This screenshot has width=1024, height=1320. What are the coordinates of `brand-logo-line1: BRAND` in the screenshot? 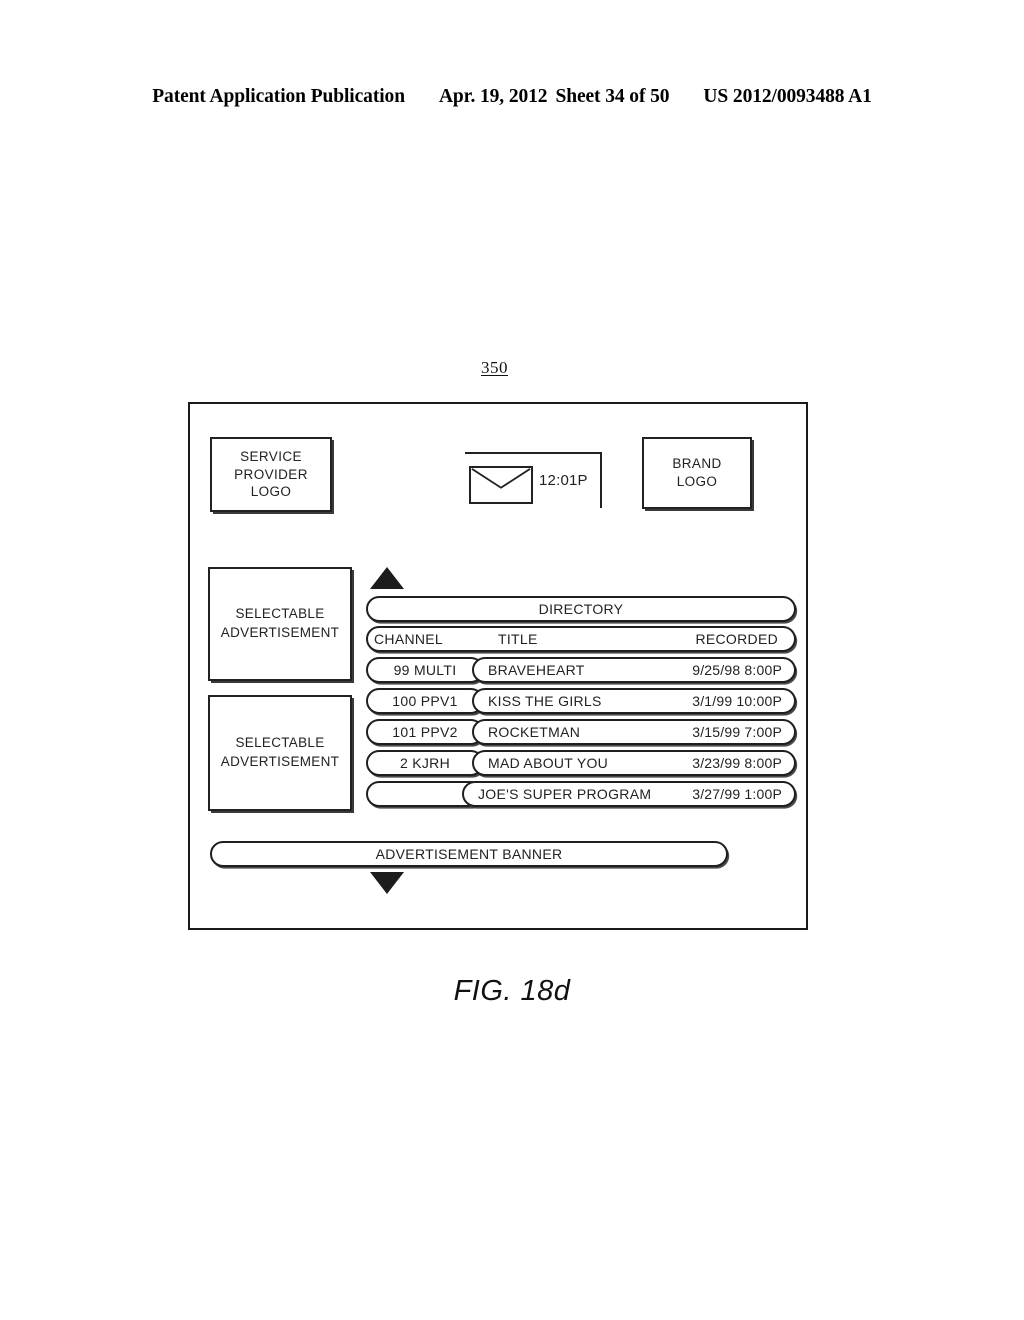 It's located at (697, 464).